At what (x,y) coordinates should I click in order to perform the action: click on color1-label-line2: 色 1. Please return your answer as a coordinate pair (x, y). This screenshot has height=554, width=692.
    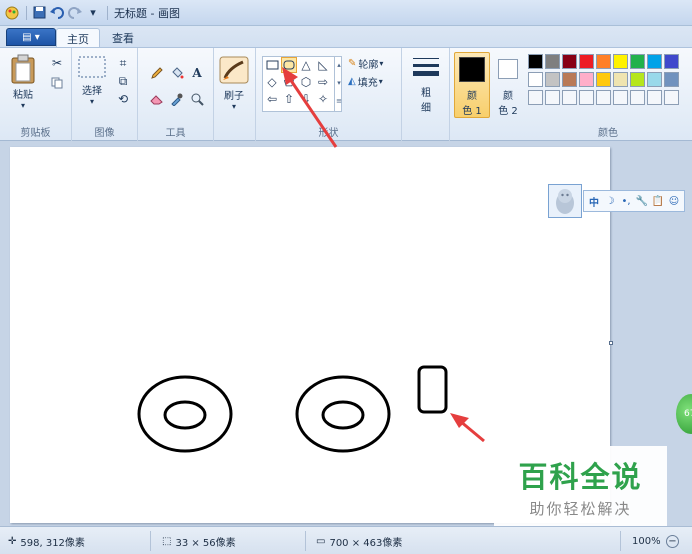
    Looking at the image, I should click on (472, 111).